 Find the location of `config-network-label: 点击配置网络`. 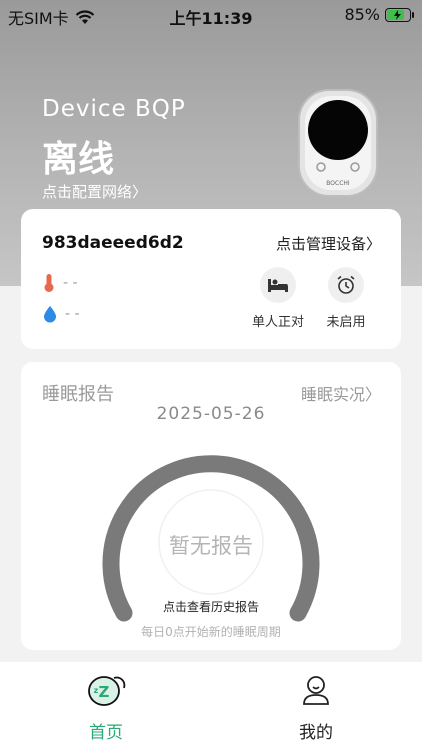

config-network-label: 点击配置网络 is located at coordinates (87, 192).